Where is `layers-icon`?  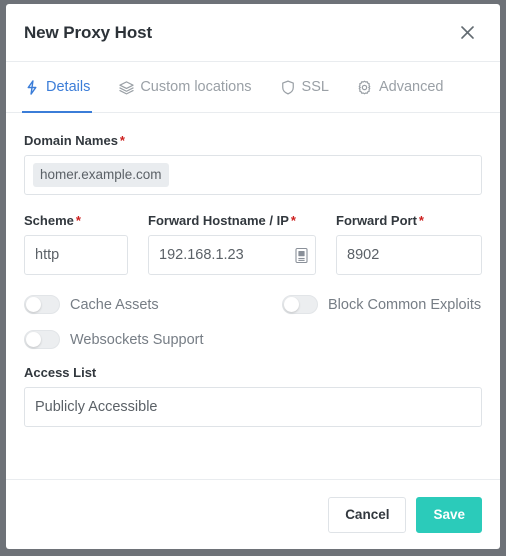 layers-icon is located at coordinates (126, 87).